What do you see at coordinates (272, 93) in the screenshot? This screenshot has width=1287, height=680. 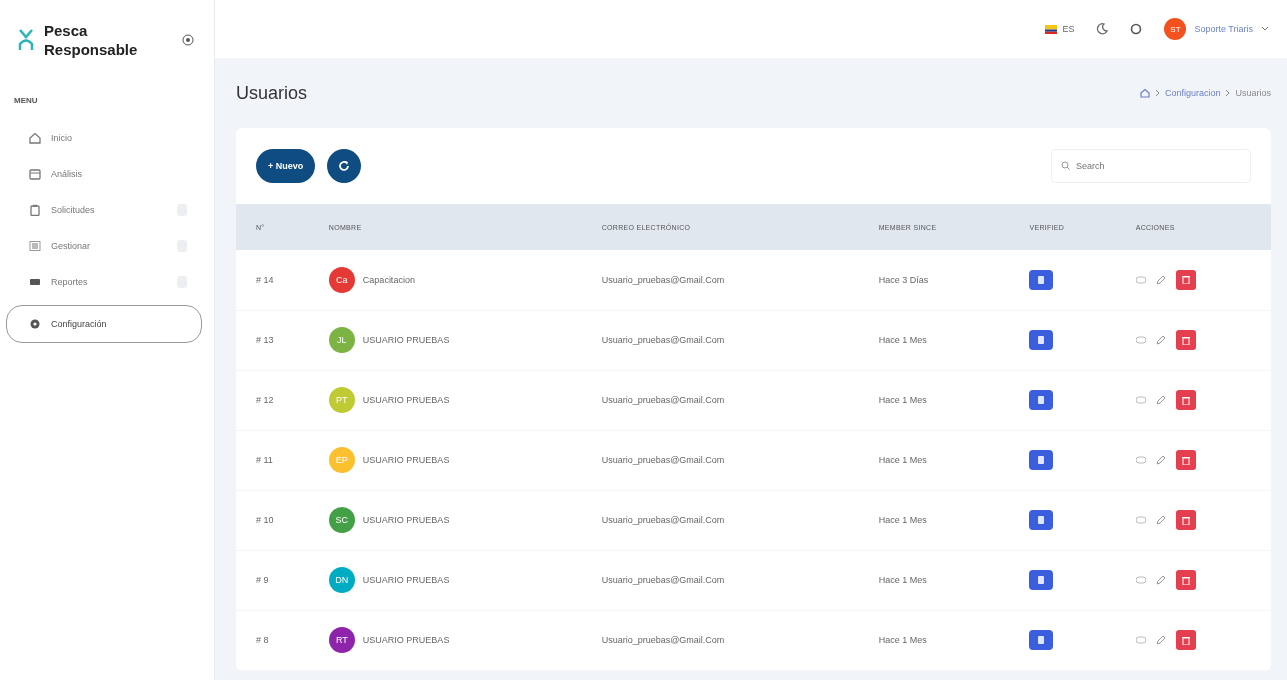 I see `page-title: Usuarios` at bounding box center [272, 93].